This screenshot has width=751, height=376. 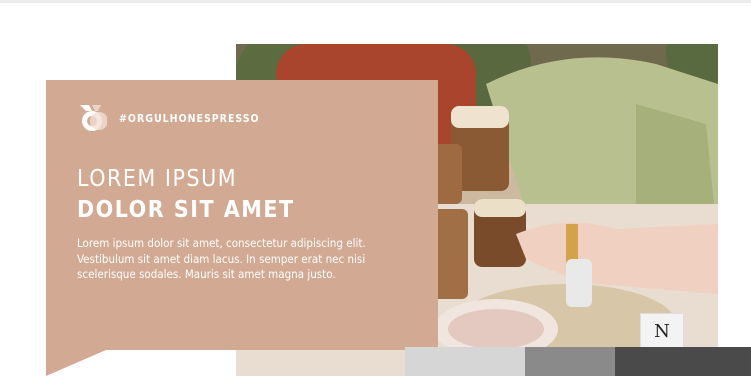 I want to click on nespresso-logo-letter: N, so click(x=662, y=331).